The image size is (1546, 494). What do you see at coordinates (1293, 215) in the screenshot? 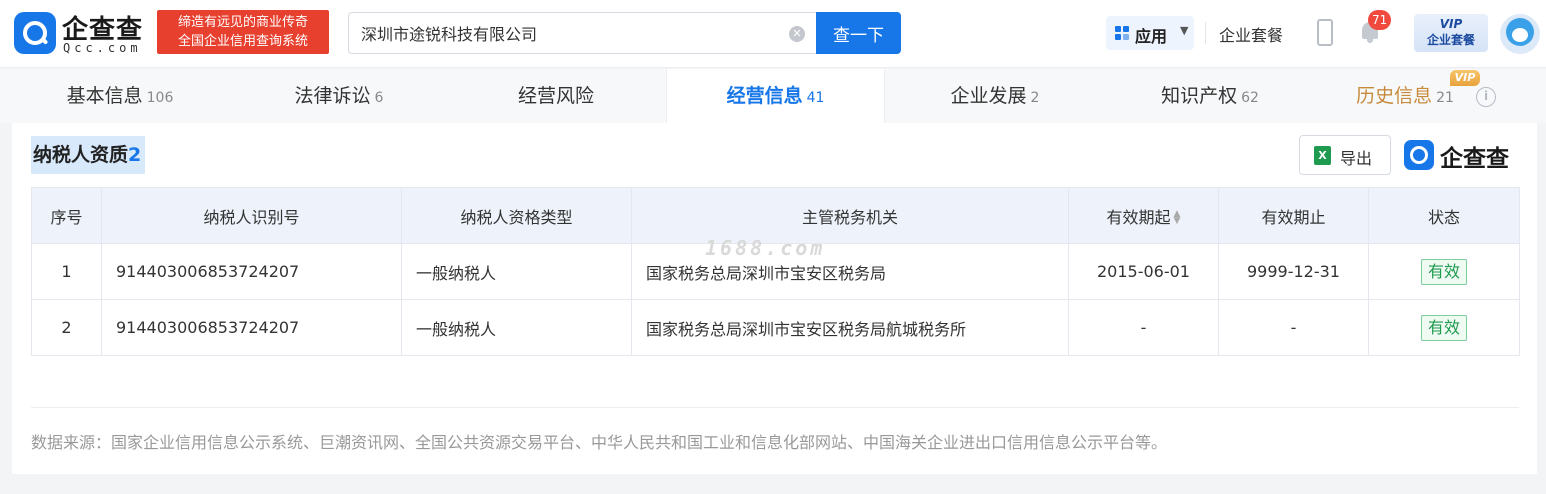
I see `header-valid-to: 有效期止` at bounding box center [1293, 215].